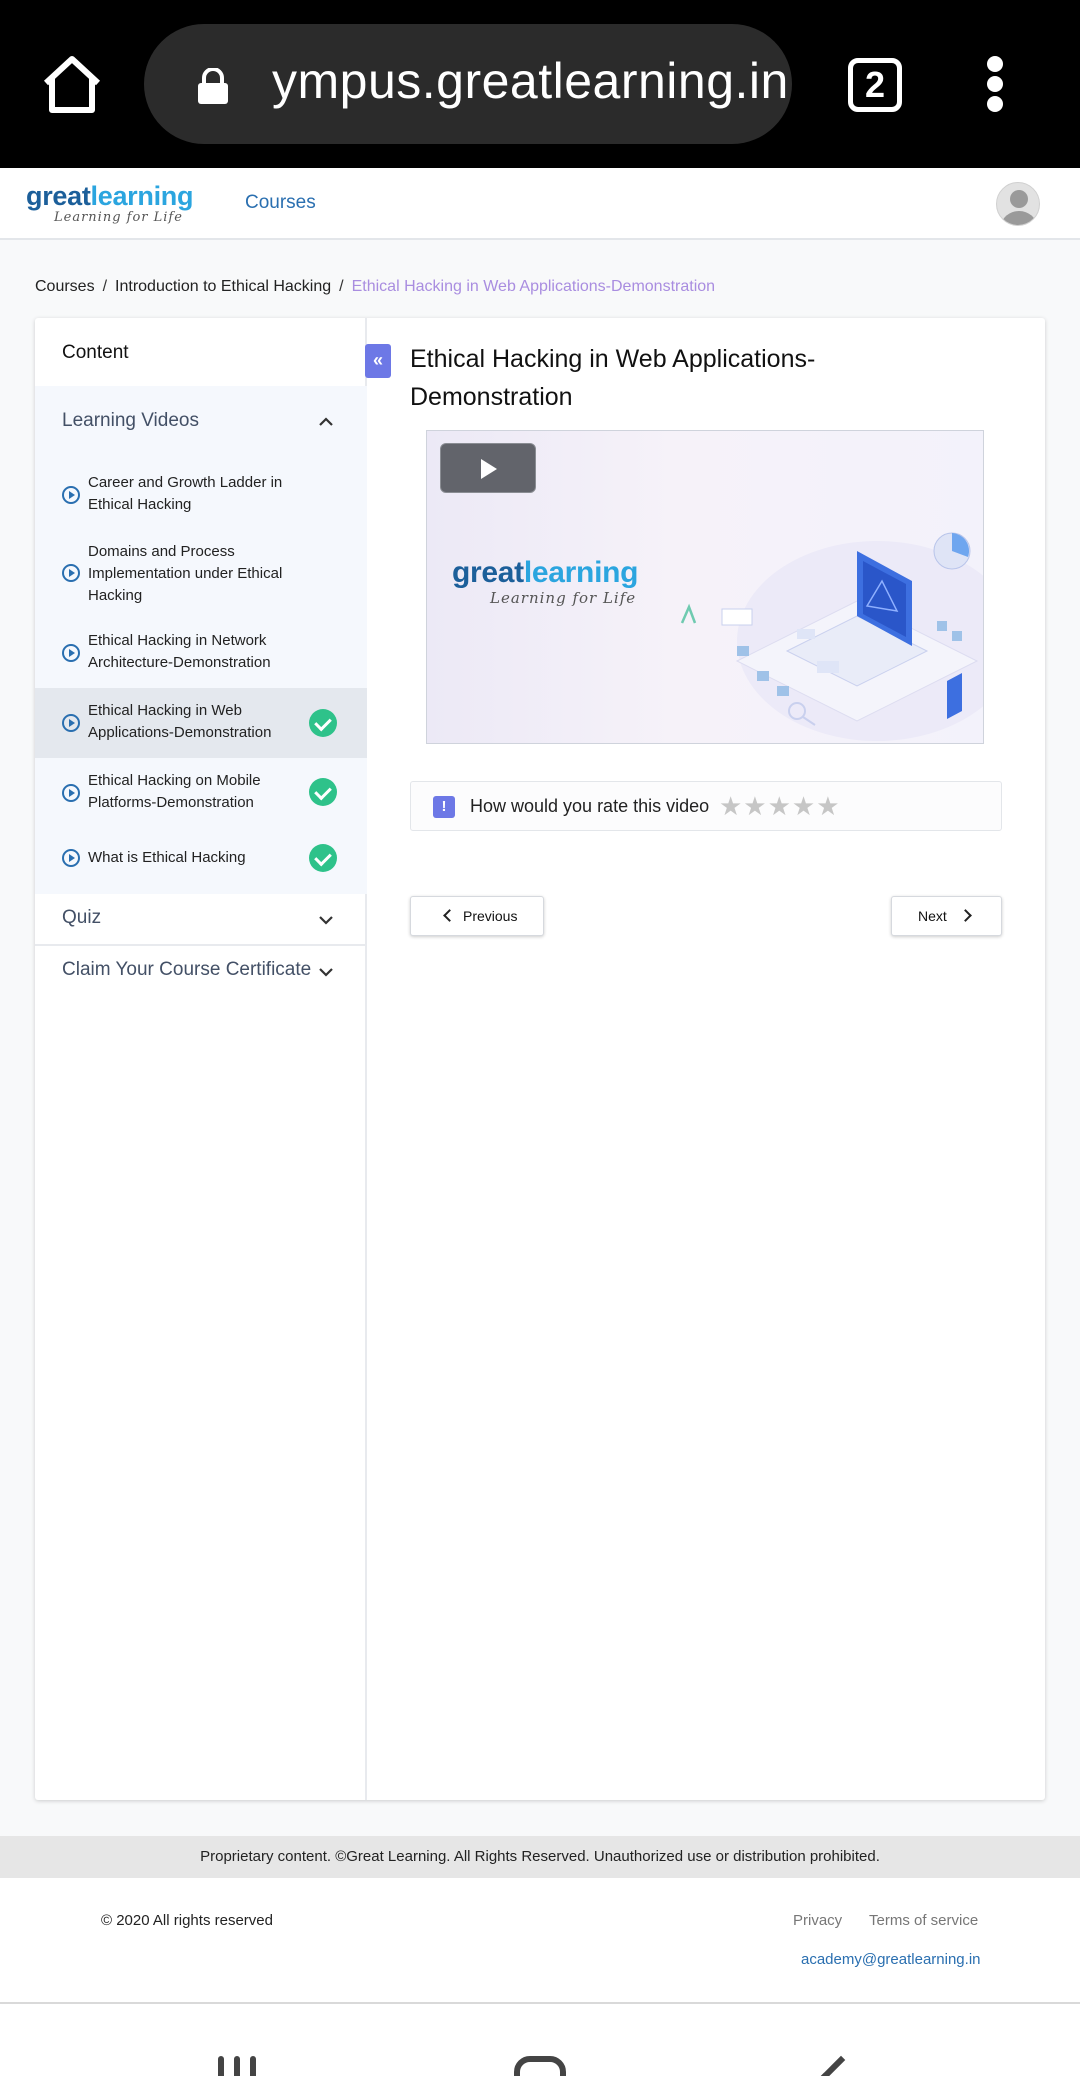 The width and height of the screenshot is (1080, 2076). What do you see at coordinates (891, 1959) in the screenshot?
I see `email-link: academy@greatlearning.in` at bounding box center [891, 1959].